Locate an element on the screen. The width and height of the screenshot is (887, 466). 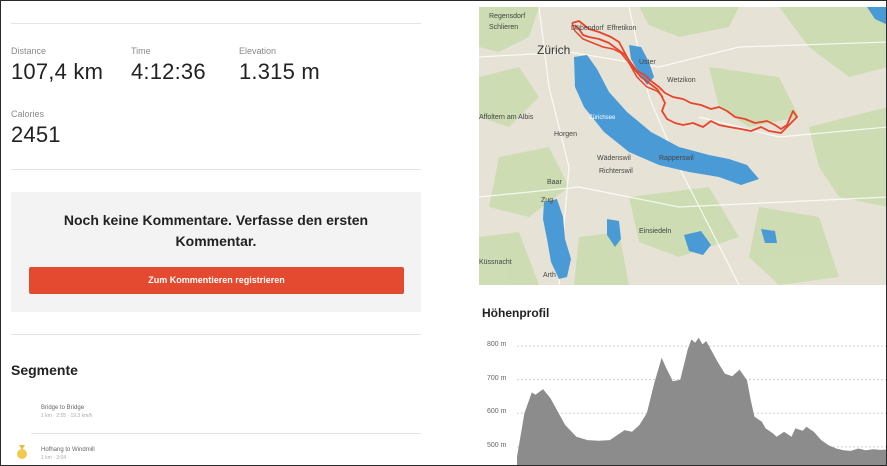
map-label: Regensdorf is located at coordinates (507, 16).